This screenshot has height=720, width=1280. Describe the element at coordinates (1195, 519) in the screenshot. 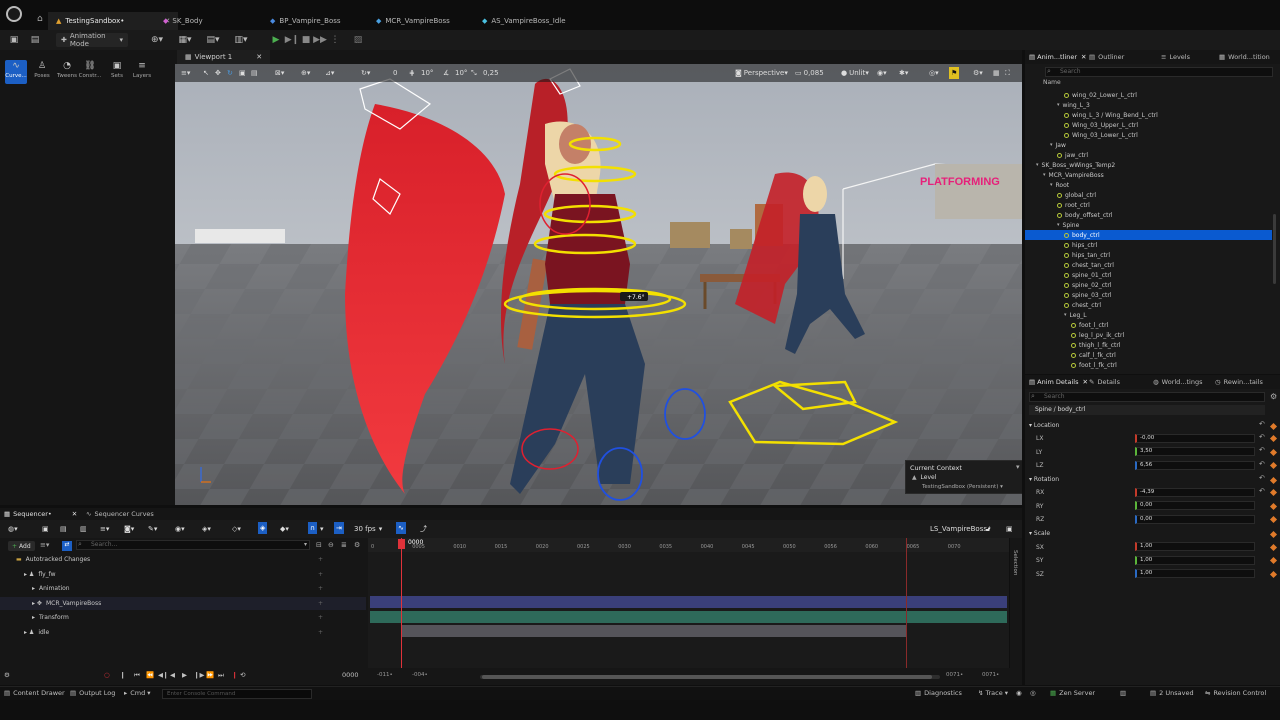

I see `rz-field: 0,00` at that location.